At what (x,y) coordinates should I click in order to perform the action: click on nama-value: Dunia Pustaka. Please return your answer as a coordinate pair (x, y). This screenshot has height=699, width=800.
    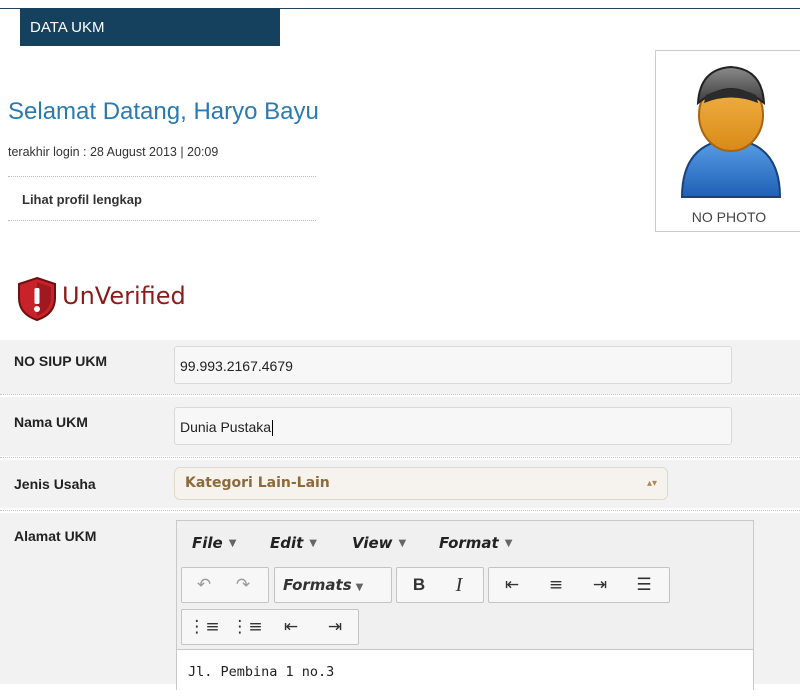
    Looking at the image, I should click on (226, 427).